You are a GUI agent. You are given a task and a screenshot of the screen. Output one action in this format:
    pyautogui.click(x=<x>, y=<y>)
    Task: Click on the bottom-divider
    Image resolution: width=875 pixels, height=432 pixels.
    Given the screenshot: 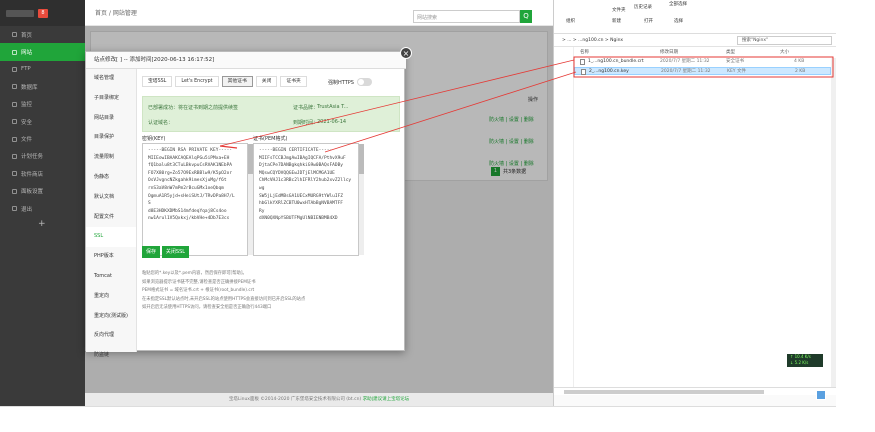 What is the action you would take?
    pyautogui.click(x=418, y=406)
    